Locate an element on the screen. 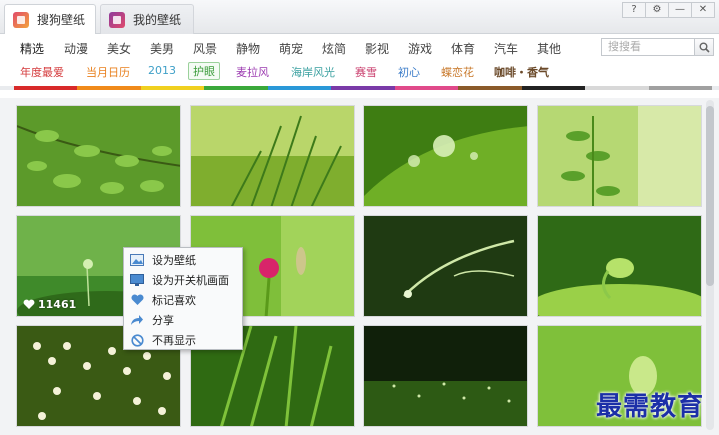 The image size is (719, 435). menu-item-set-boot-screen: 设为开关机画面 is located at coordinates (183, 280).